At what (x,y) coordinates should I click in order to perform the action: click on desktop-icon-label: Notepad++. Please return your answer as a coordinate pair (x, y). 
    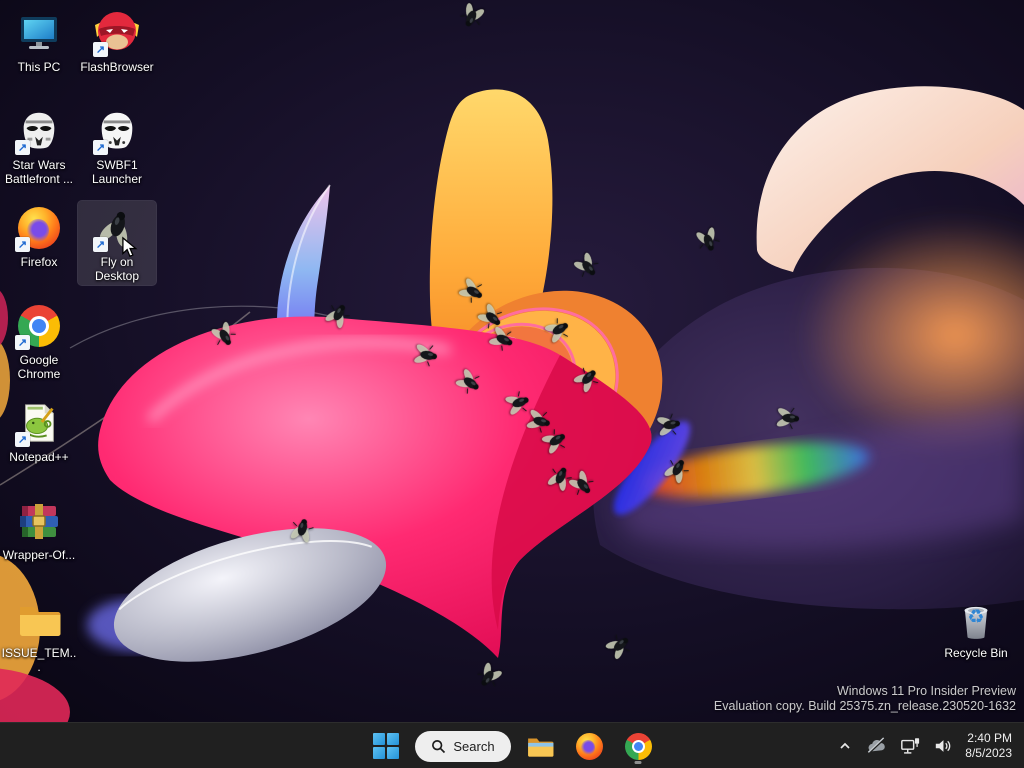
    Looking at the image, I should click on (39, 457).